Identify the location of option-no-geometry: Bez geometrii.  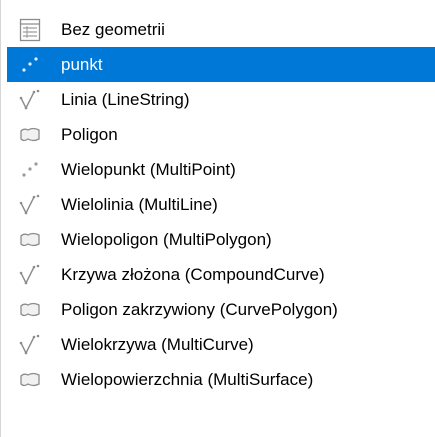
(221, 29).